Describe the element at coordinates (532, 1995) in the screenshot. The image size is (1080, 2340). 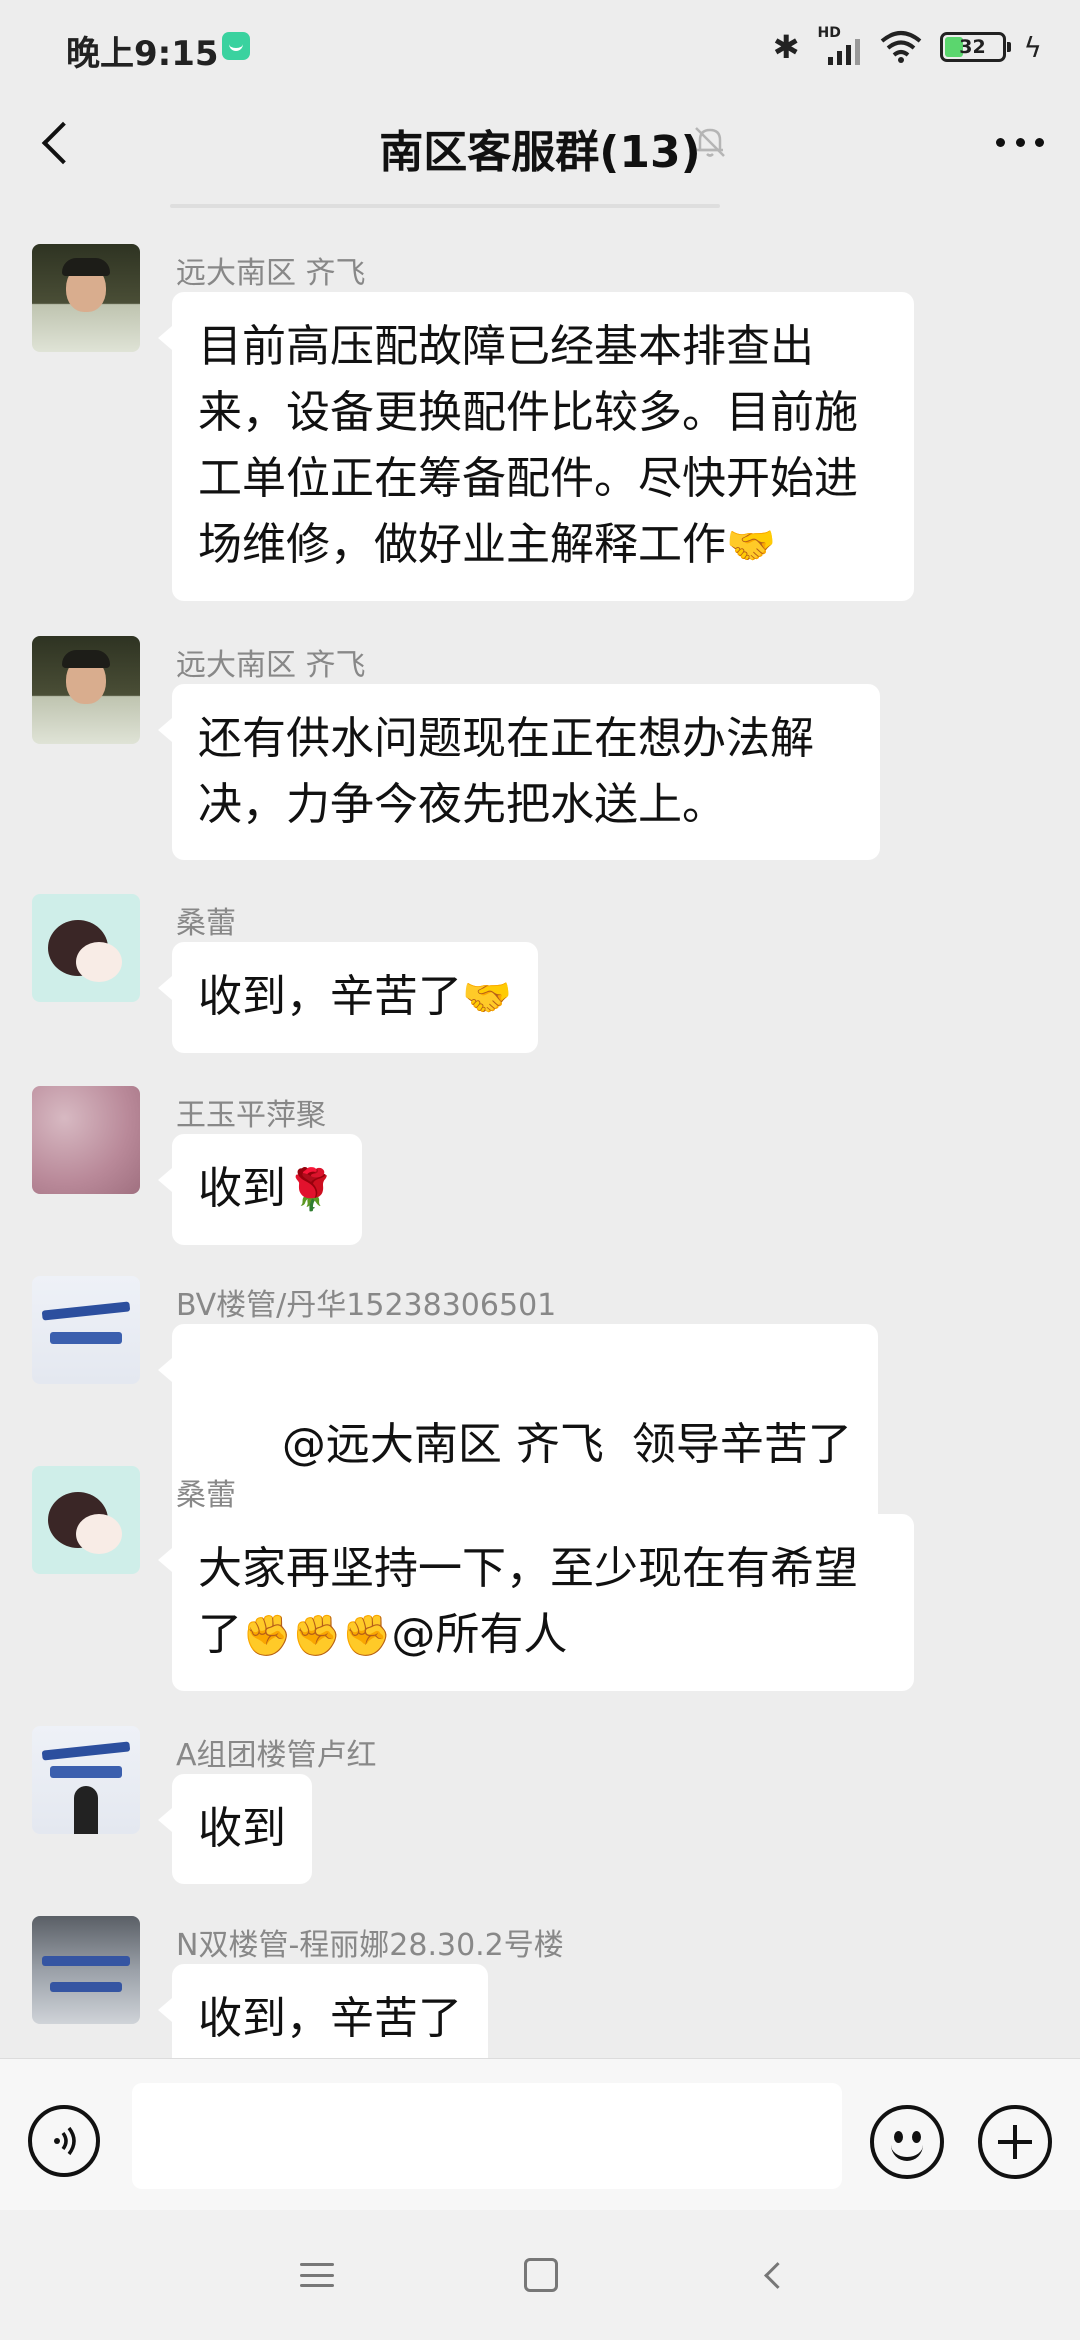
I see `message-item: N双楼管-程丽娜28.30.2号楼 收到，辛苦了` at that location.